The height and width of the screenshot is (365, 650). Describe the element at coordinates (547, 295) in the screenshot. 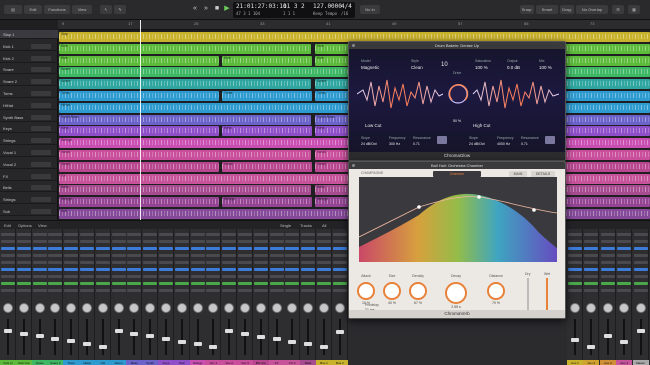

I see `wet-slider` at that location.